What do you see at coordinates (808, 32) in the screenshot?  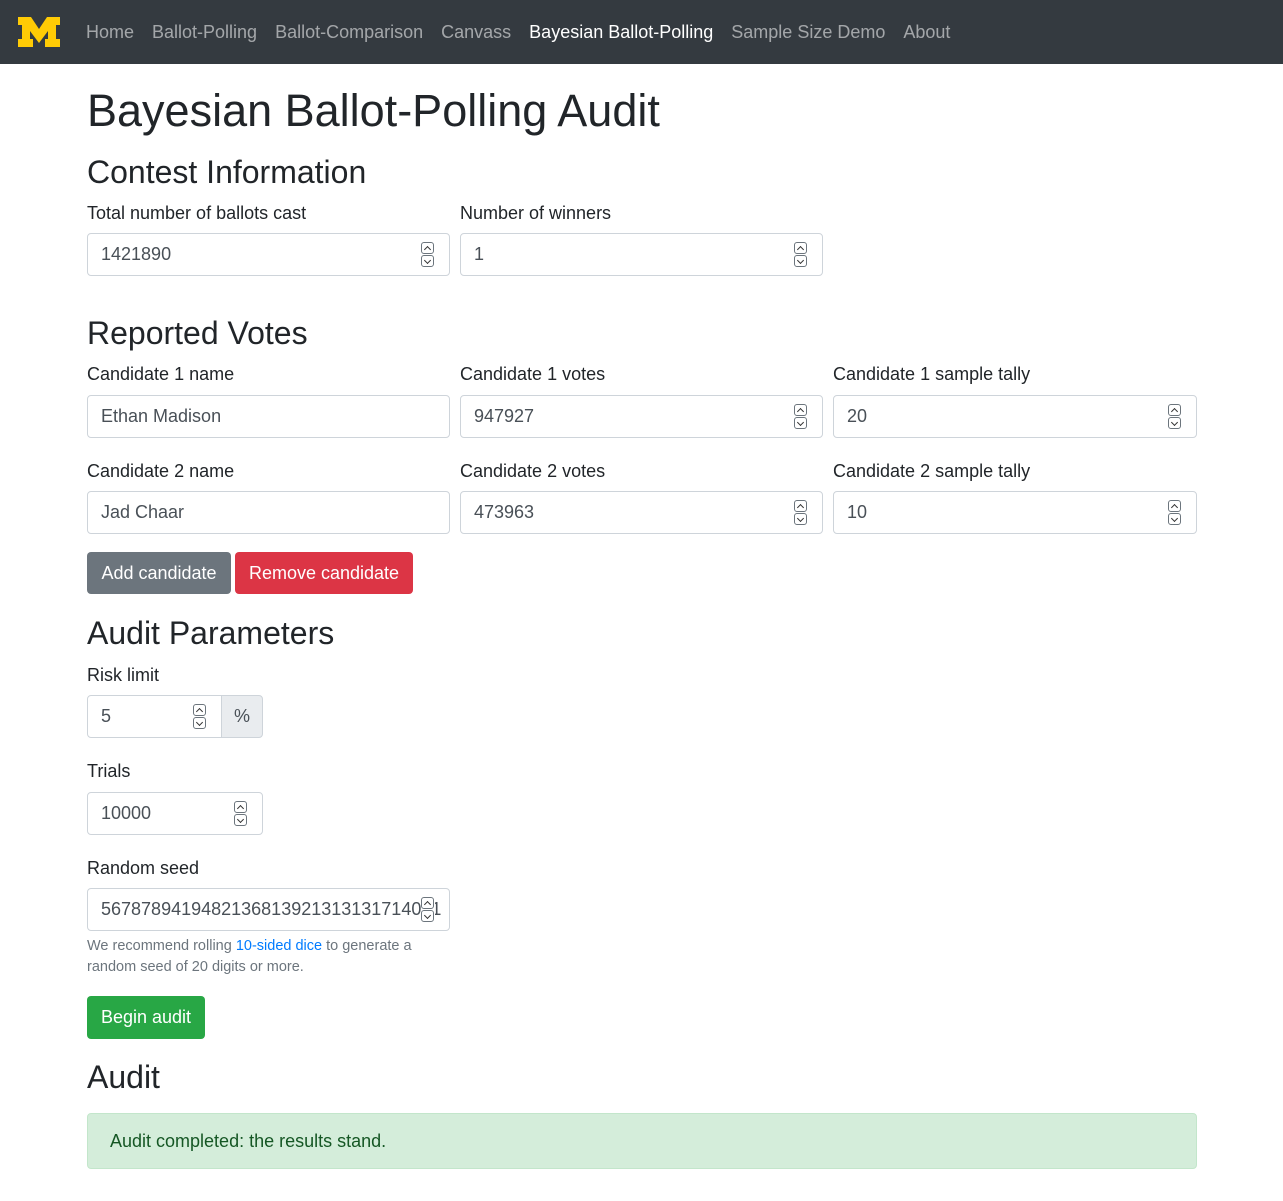 I see `nav-sample-size-demo: Sample Size Demo` at bounding box center [808, 32].